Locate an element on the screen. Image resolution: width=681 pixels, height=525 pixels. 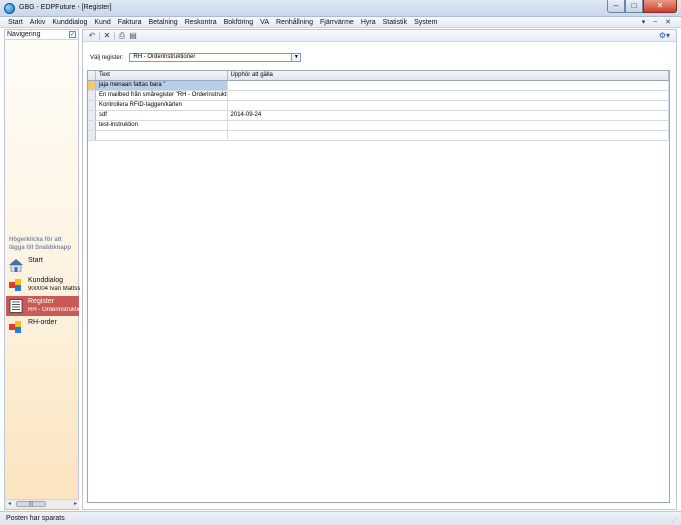
chevron-down-icon: ▼ is located at coordinates (296, 57).